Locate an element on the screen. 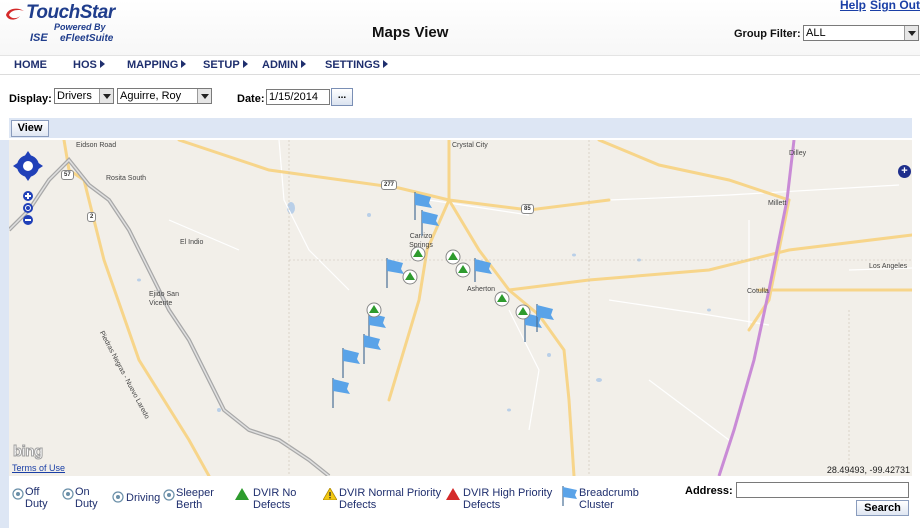  logo-powered-text: Powered By is located at coordinates (80, 27).